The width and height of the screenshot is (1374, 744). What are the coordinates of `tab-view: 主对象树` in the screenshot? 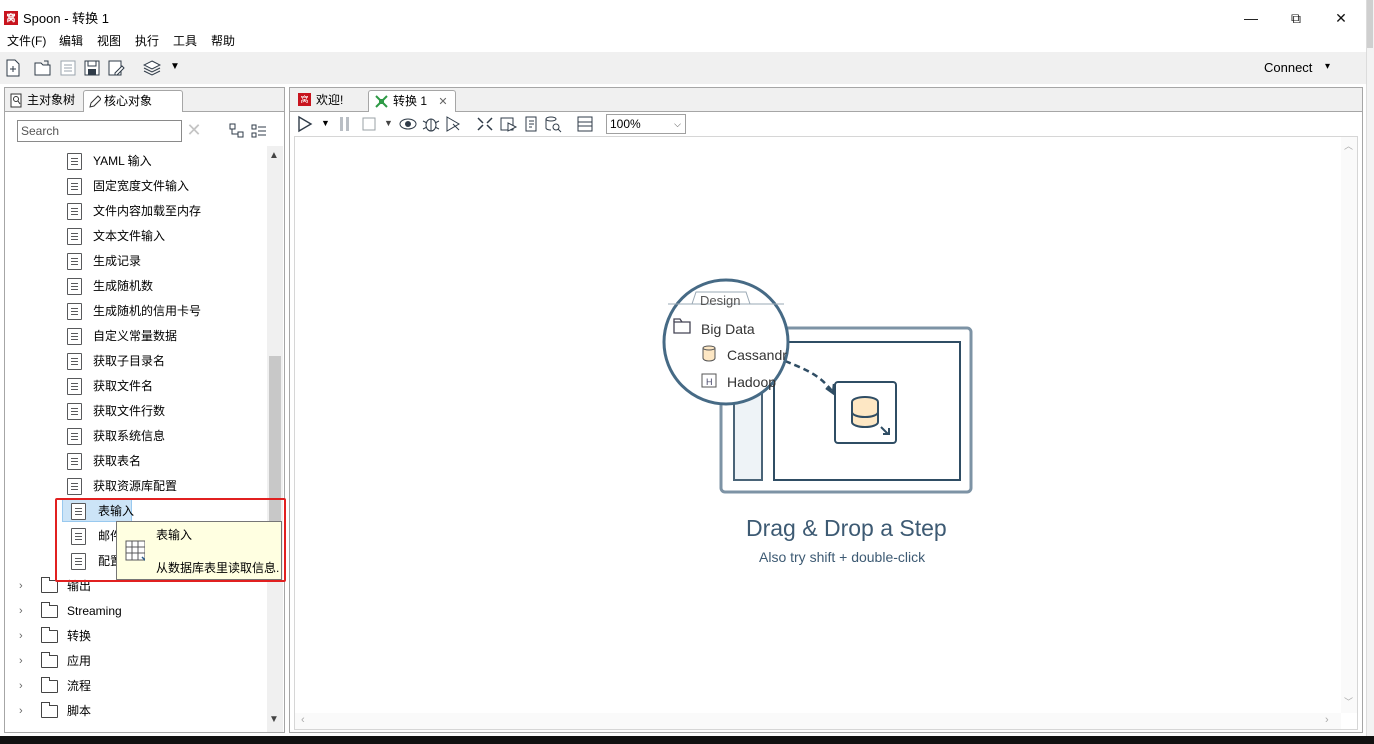 It's located at (45, 101).